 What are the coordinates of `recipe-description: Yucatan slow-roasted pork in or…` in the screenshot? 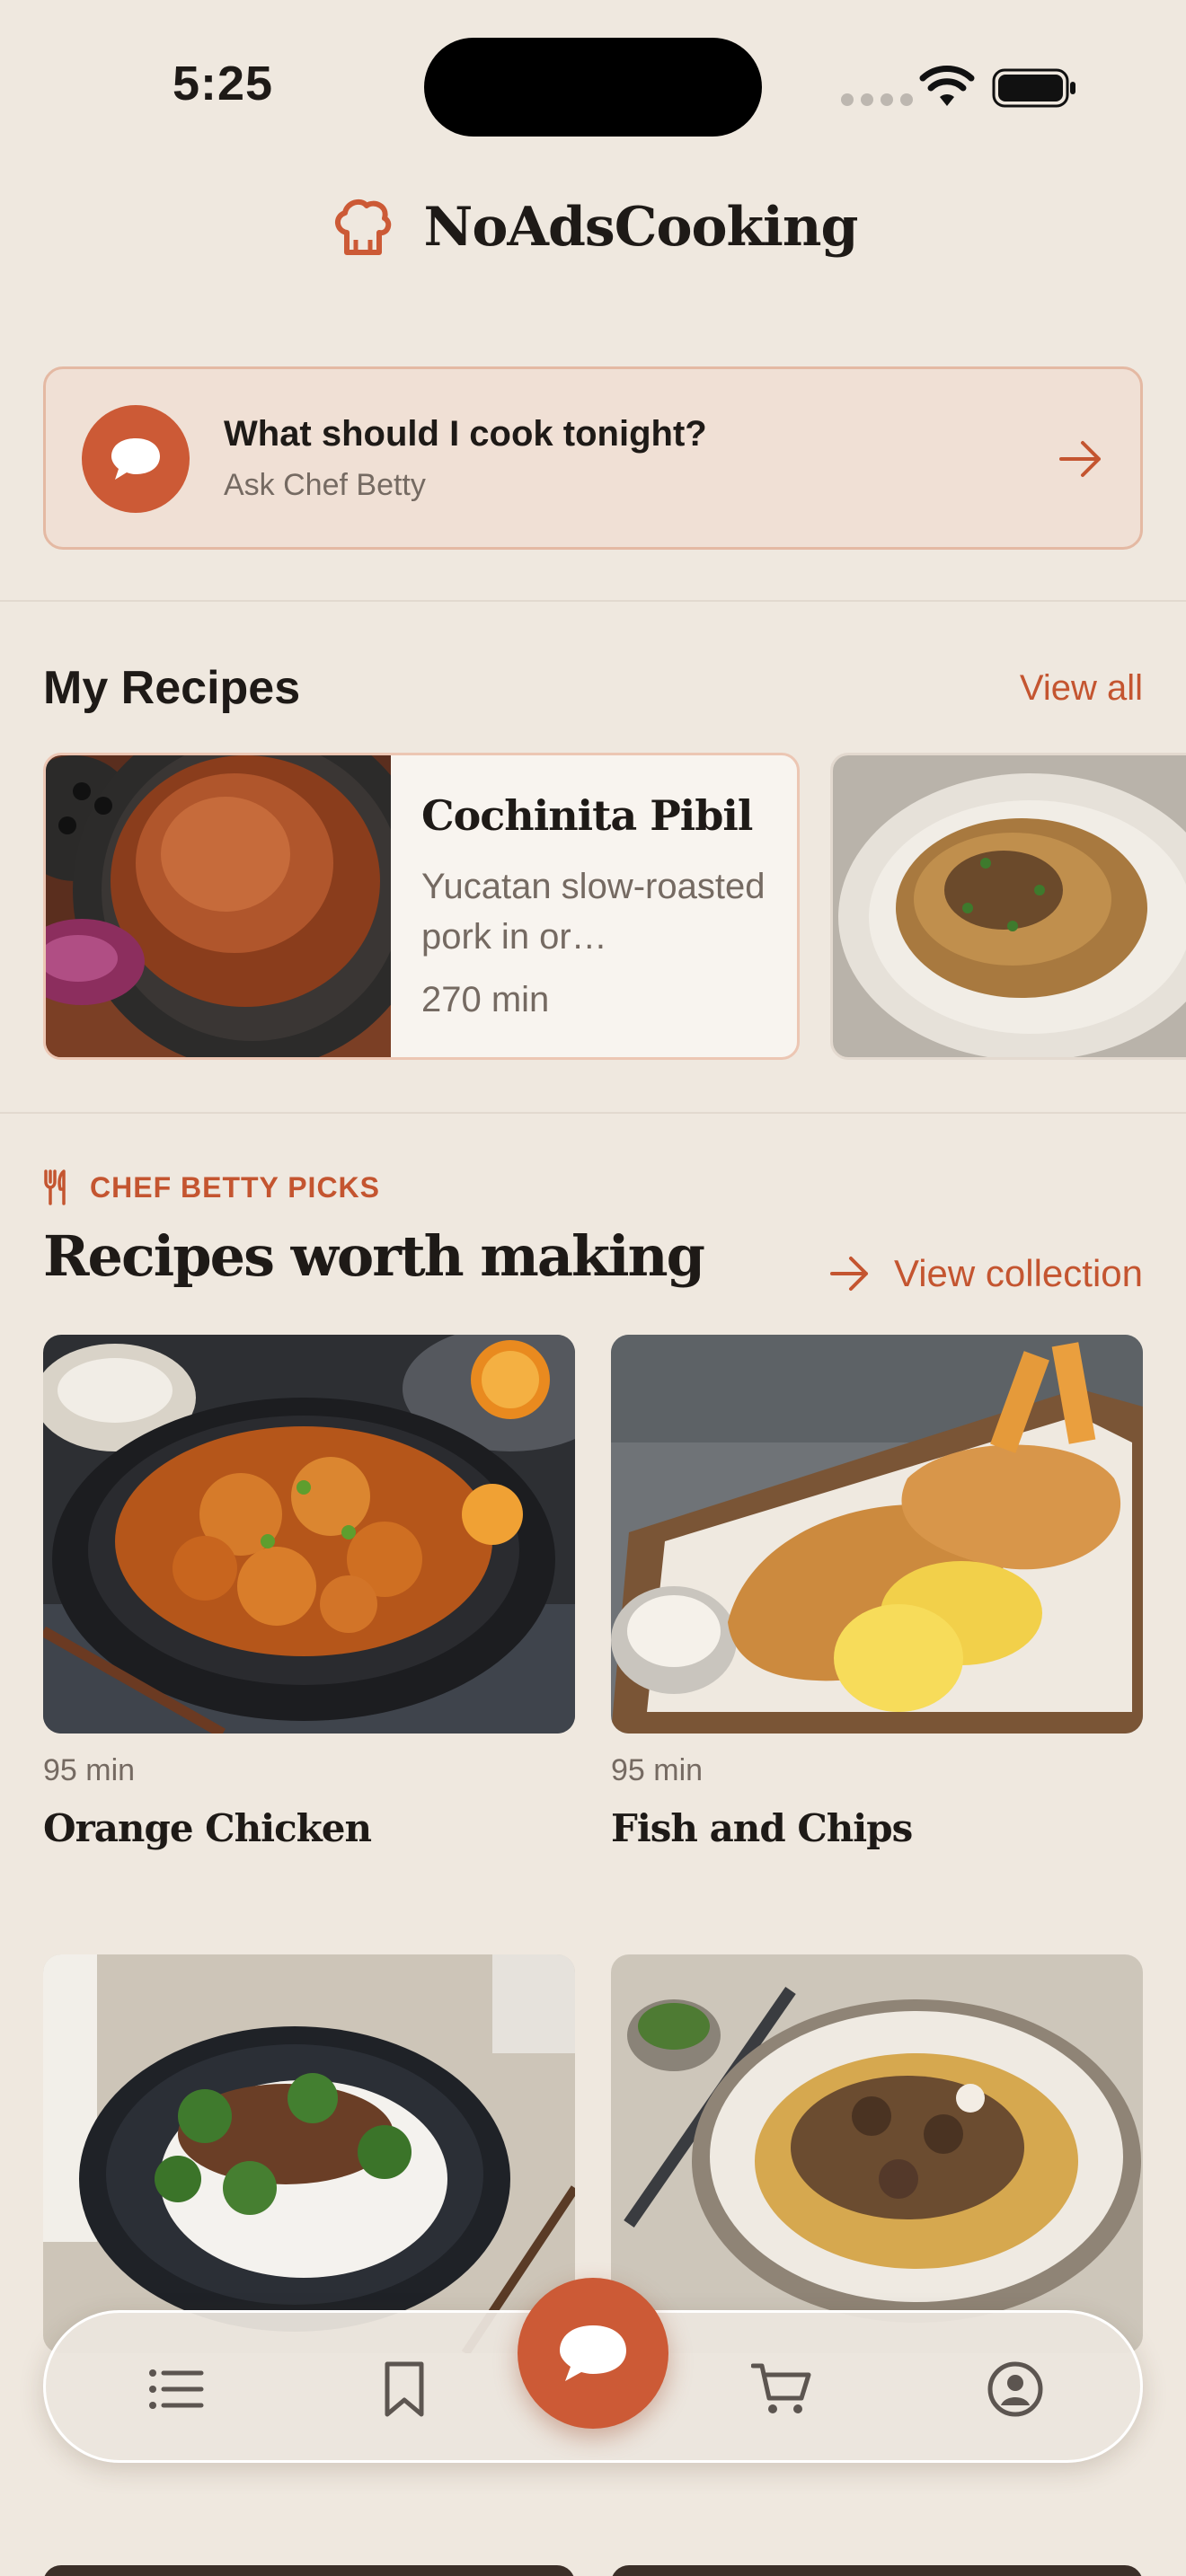 It's located at (593, 912).